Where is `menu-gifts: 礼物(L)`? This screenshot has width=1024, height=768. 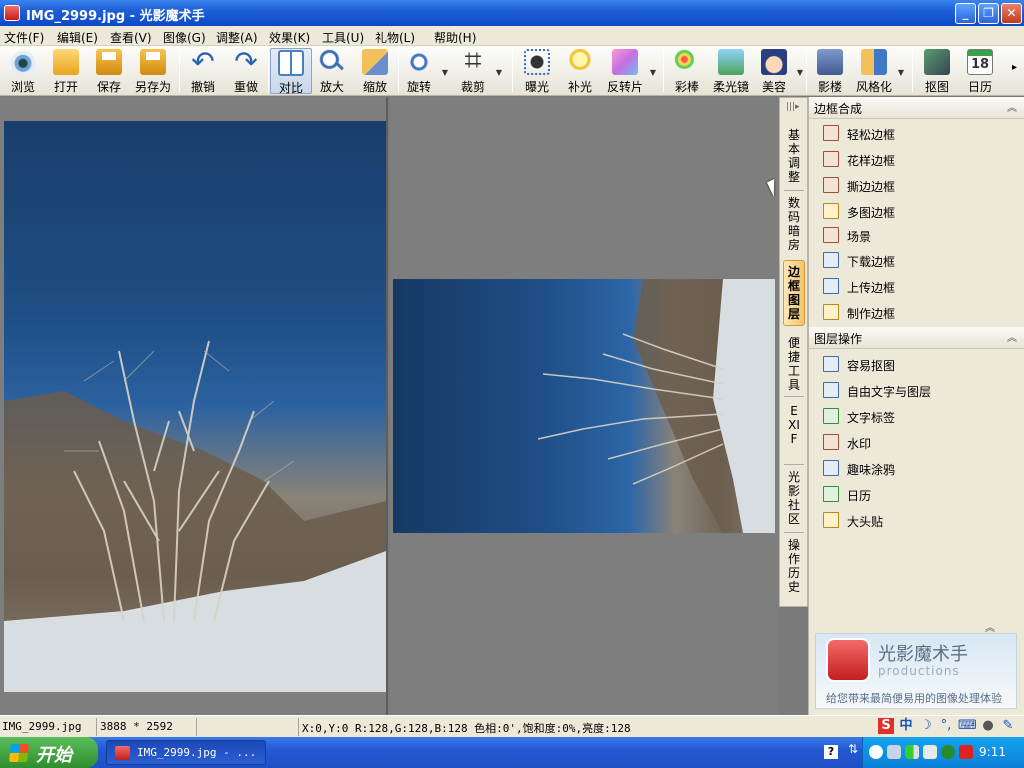 menu-gifts: 礼物(L) is located at coordinates (395, 37).